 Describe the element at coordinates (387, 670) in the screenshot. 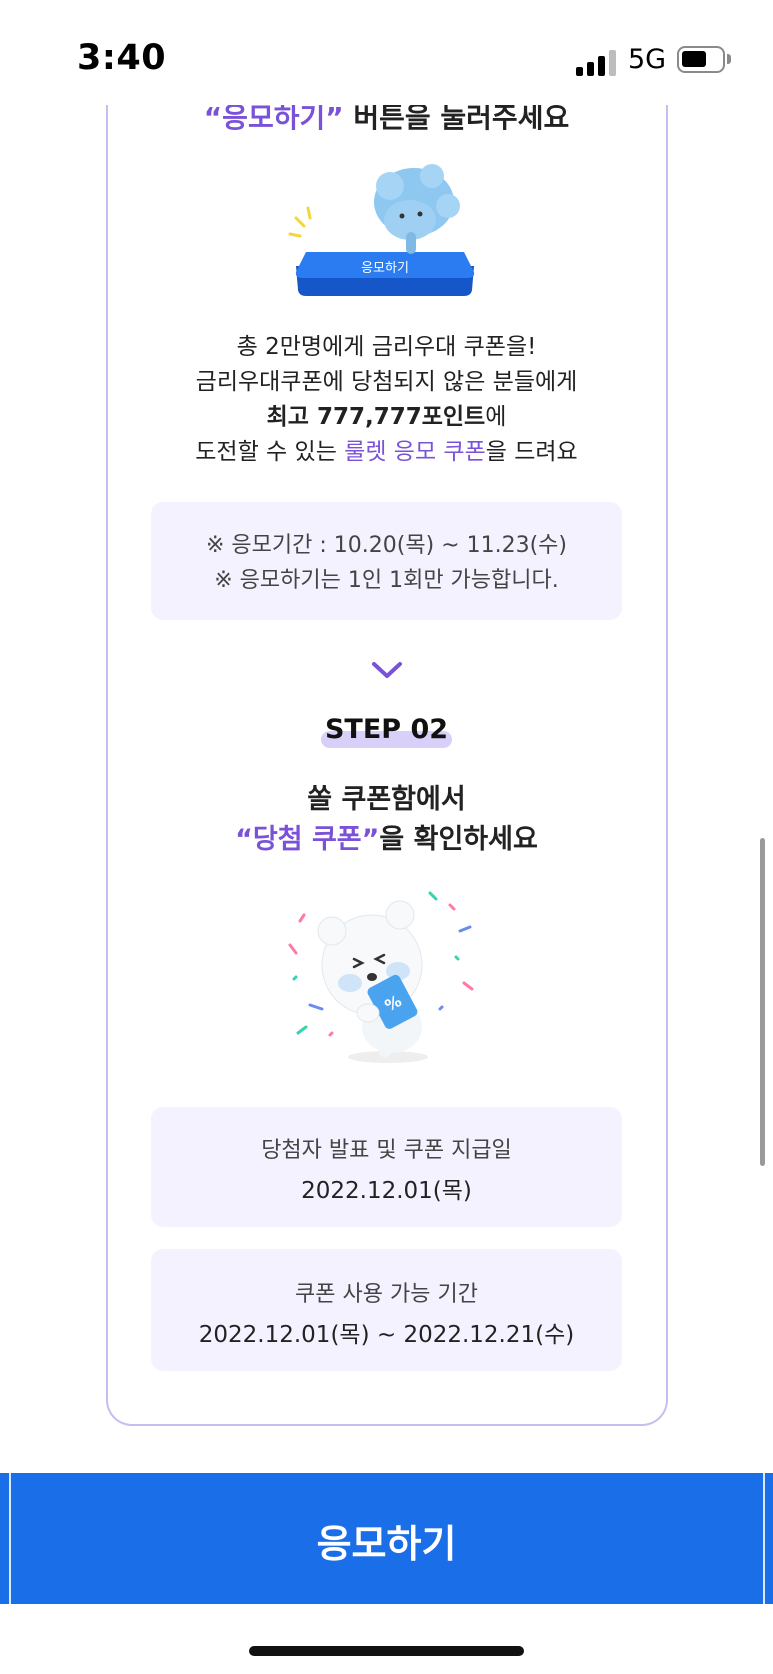

I see `chevron-down-icon` at that location.